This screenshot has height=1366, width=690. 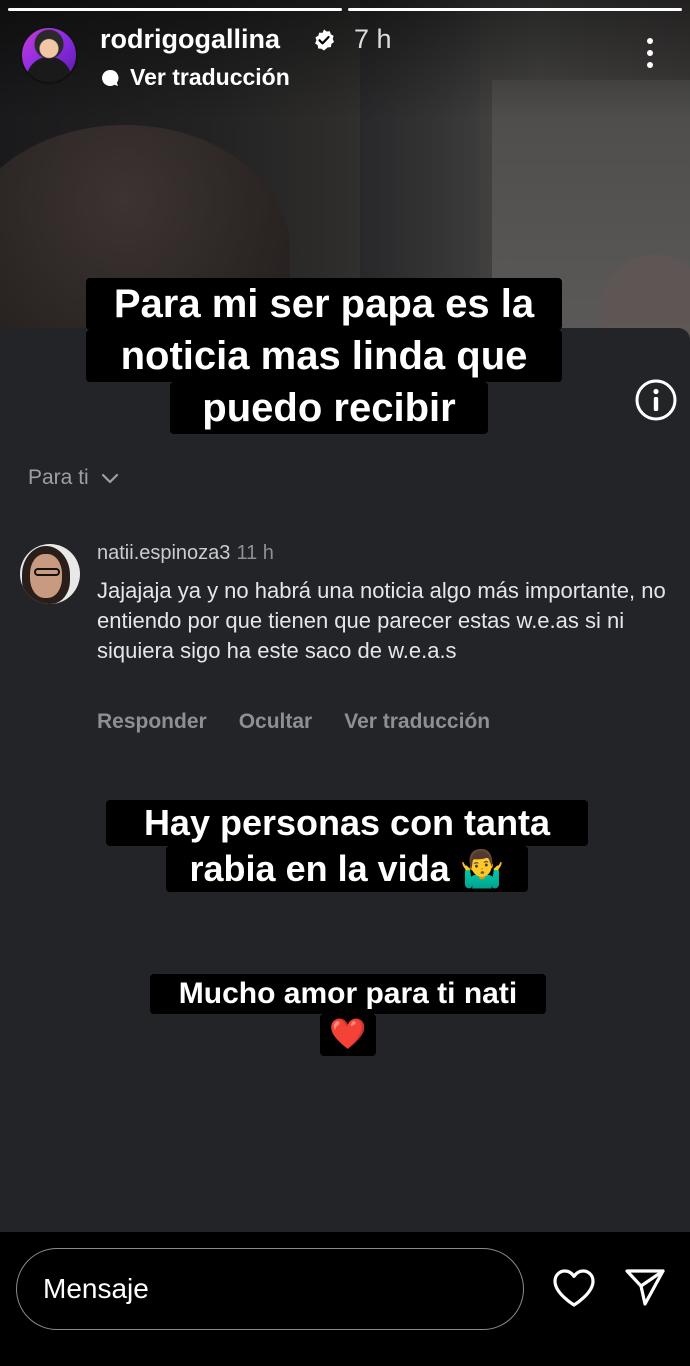 I want to click on caption-top-line-2: noticia mas linda que, so click(x=324, y=356).